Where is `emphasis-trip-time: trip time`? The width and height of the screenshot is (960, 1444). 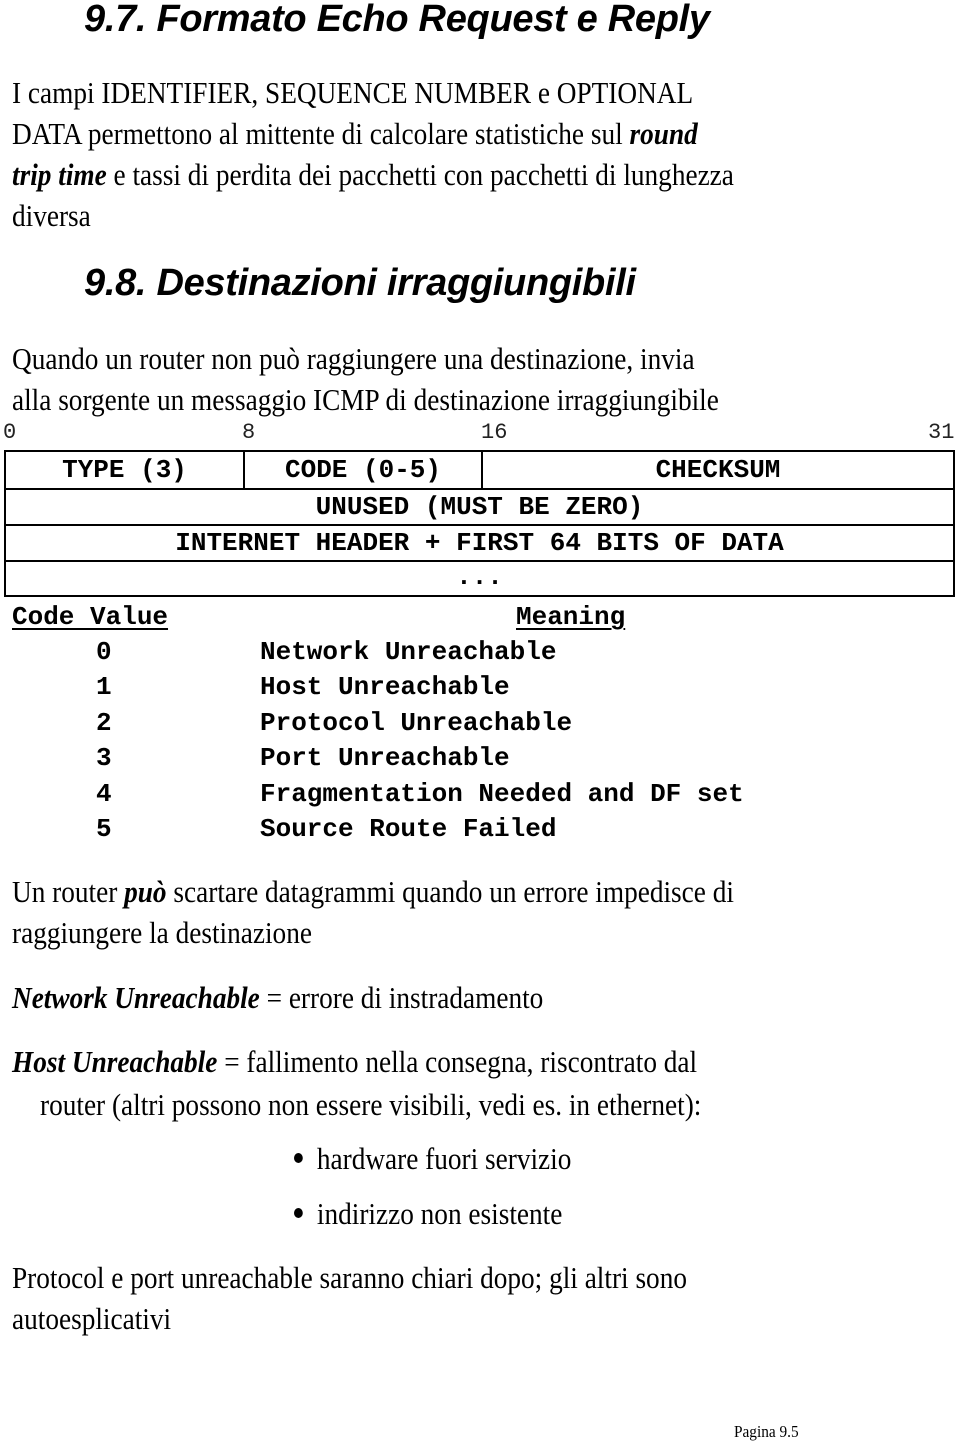
emphasis-trip-time: trip time is located at coordinates (59, 174).